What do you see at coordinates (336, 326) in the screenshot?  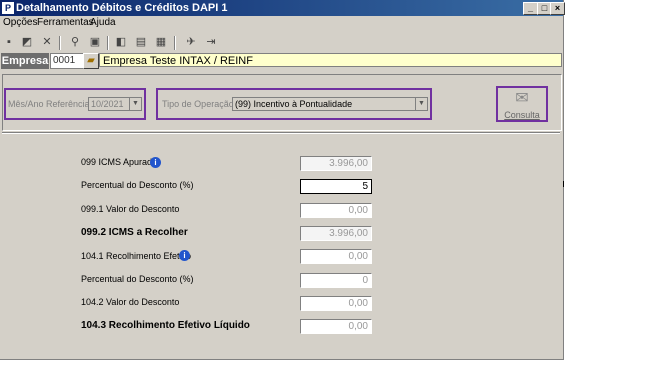 I see `recolhimento-liquido-field: 0,00` at bounding box center [336, 326].